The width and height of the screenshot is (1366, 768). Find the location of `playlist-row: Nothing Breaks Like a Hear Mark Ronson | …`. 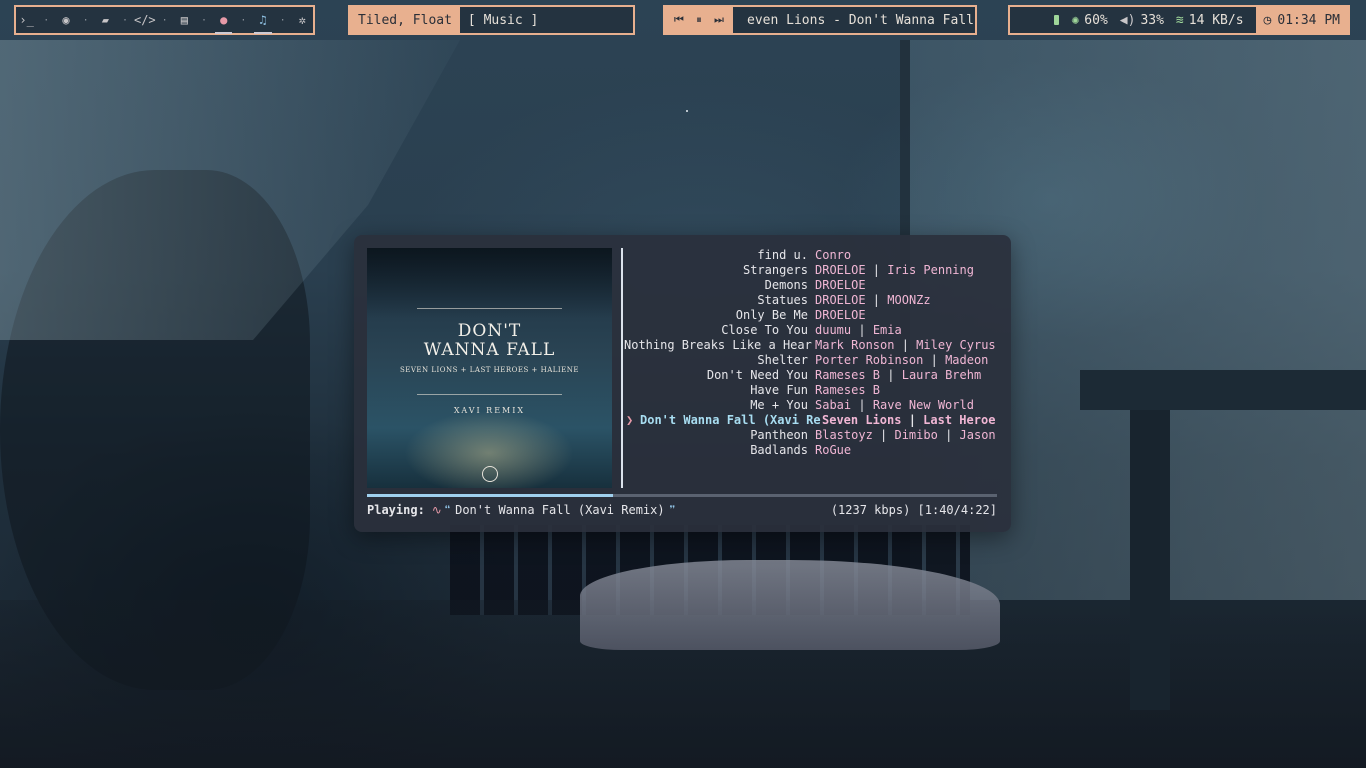

playlist-row: Nothing Breaks Like a Hear Mark Ronson | … is located at coordinates (814, 345).